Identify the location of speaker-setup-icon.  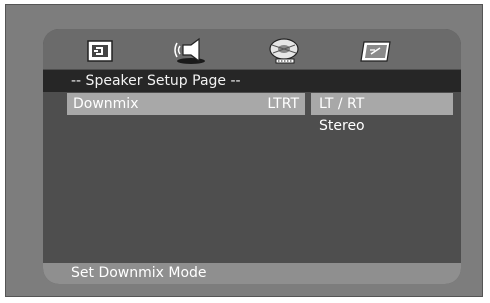
(189, 51).